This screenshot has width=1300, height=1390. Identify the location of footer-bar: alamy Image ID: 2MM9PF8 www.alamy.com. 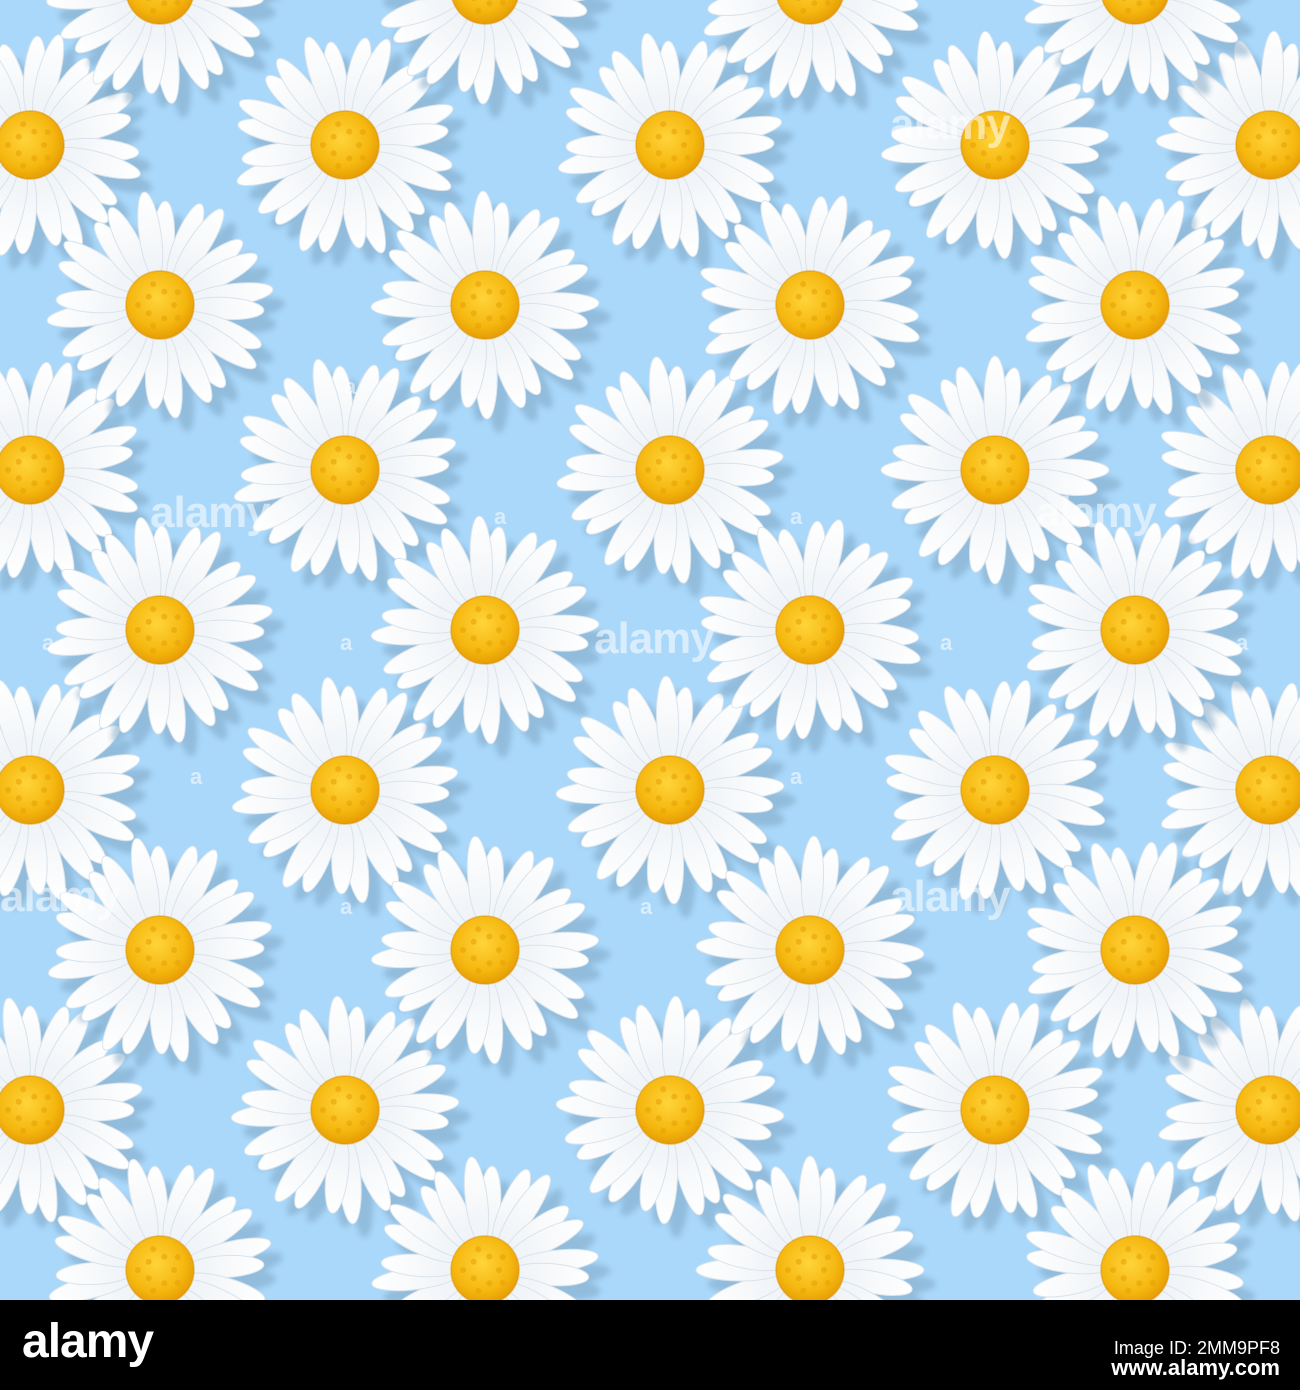
(650, 1345).